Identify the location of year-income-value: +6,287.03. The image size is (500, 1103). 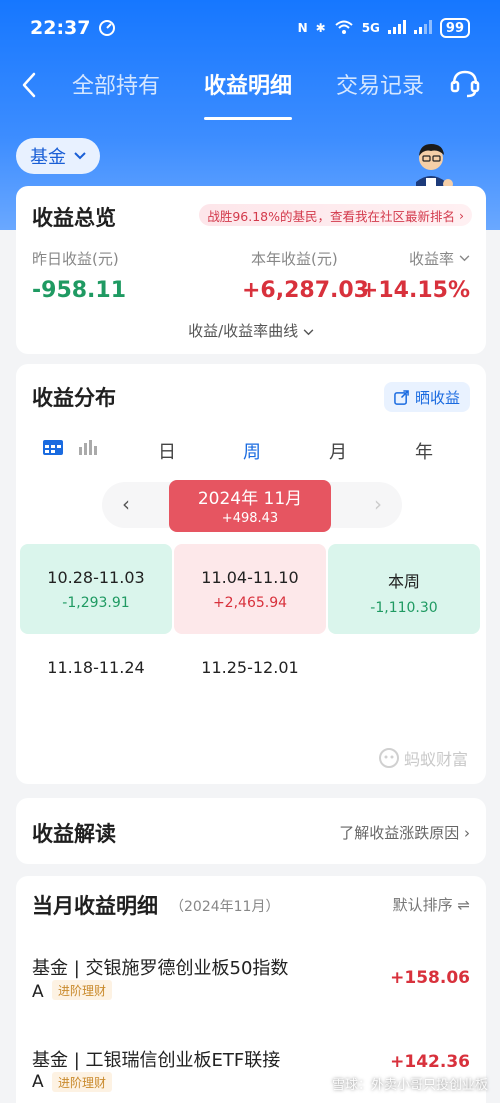
(305, 290).